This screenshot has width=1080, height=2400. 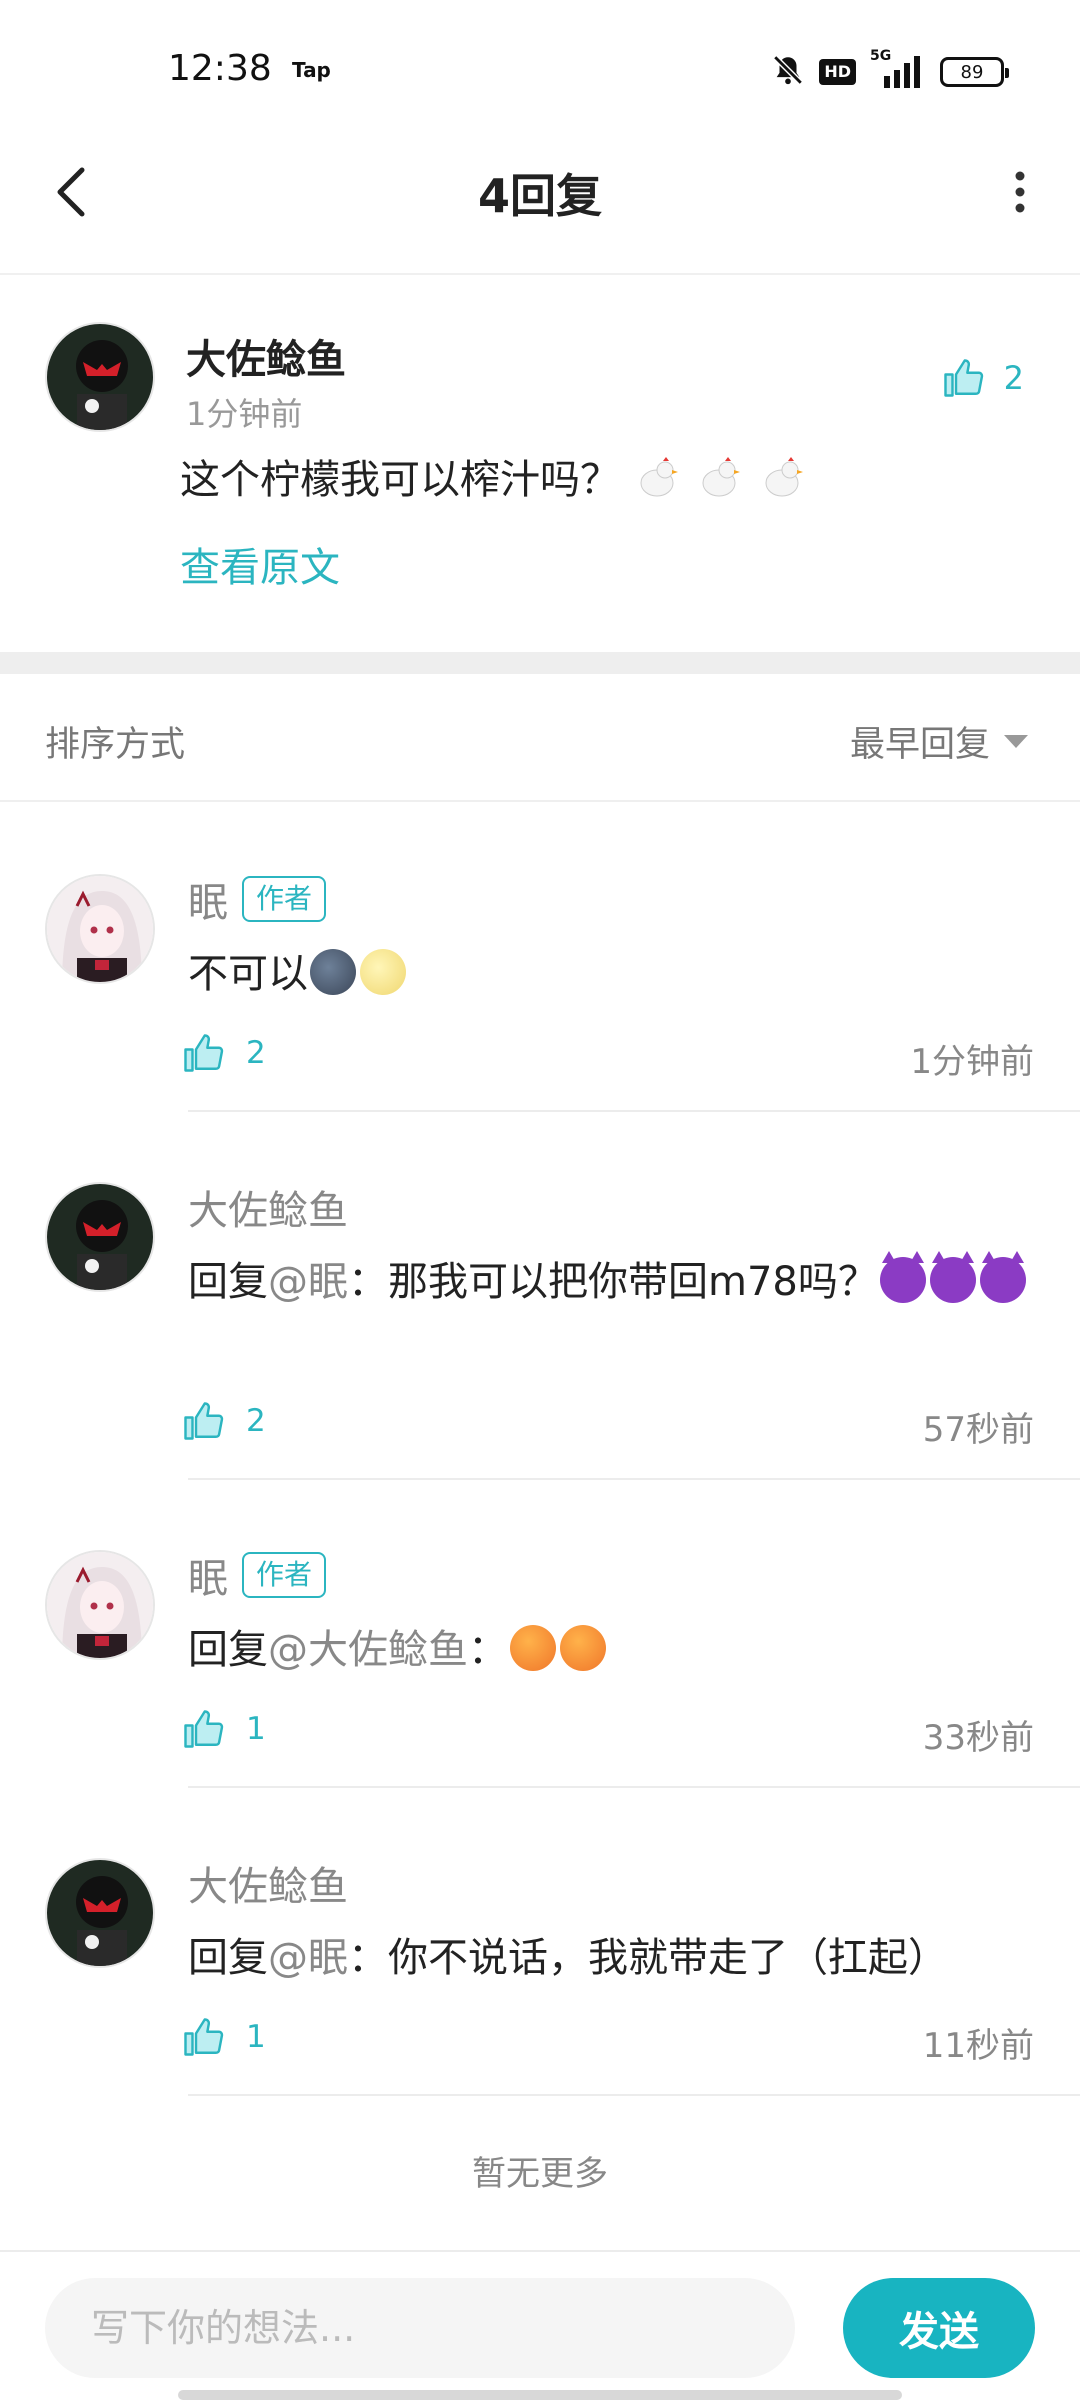 What do you see at coordinates (634, 2095) in the screenshot?
I see `divider` at bounding box center [634, 2095].